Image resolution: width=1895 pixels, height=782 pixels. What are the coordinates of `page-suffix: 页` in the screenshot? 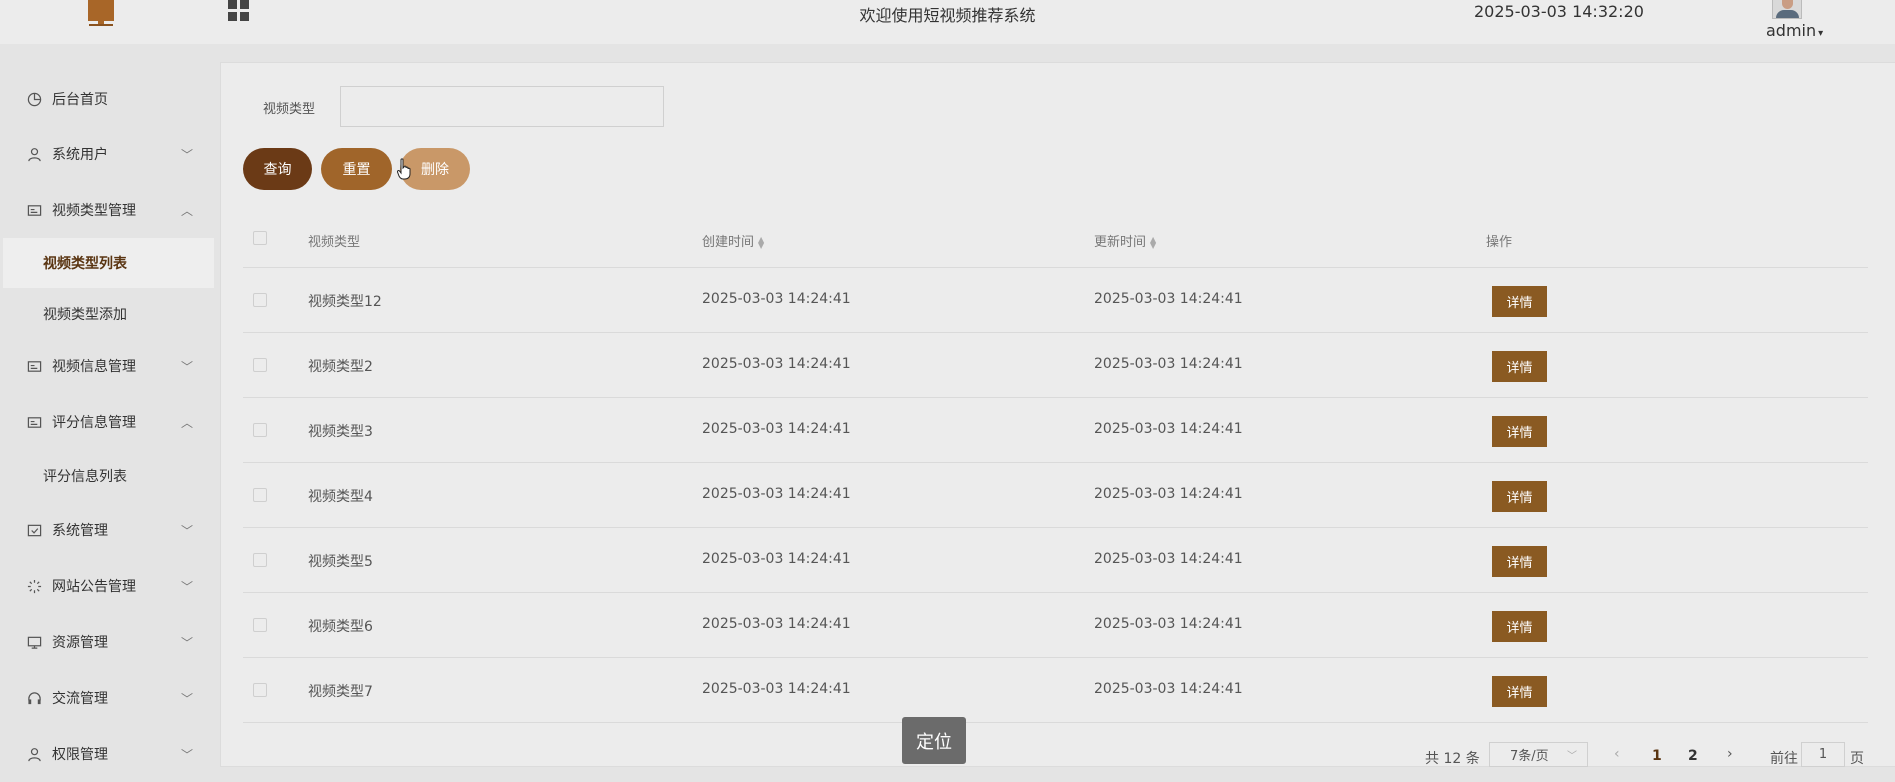 It's located at (1857, 759).